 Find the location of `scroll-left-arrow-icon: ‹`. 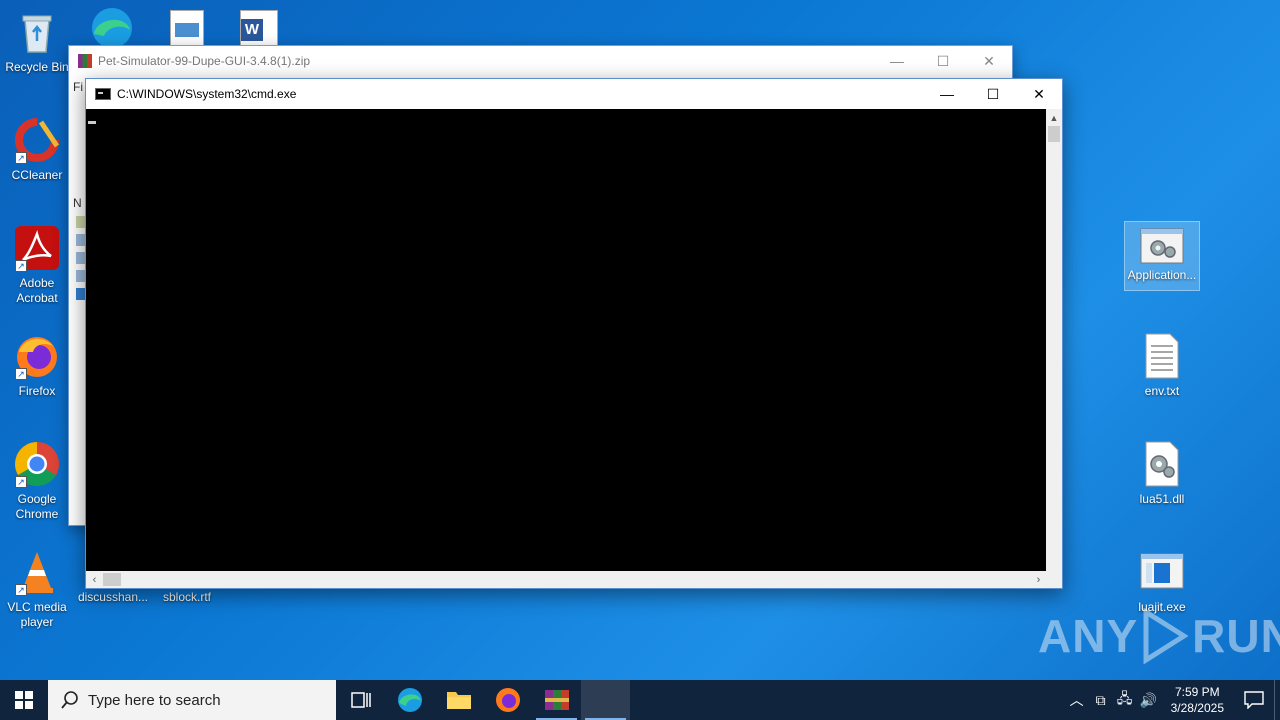

scroll-left-arrow-icon: ‹ is located at coordinates (94, 579).